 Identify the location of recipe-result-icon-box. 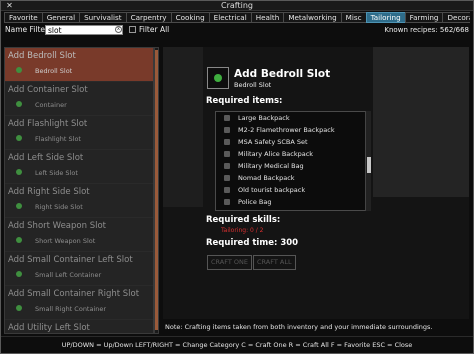
(218, 78).